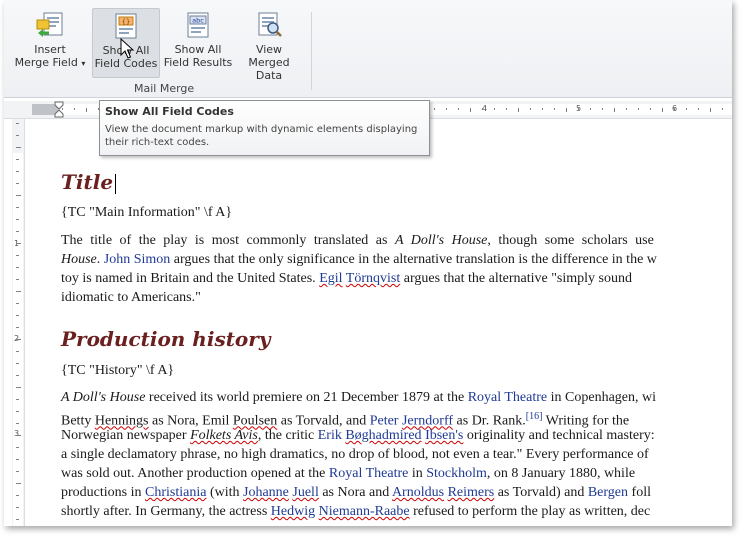 This screenshot has height=543, width=745. I want to click on show-all-field-results-label-1: Show All, so click(198, 49).